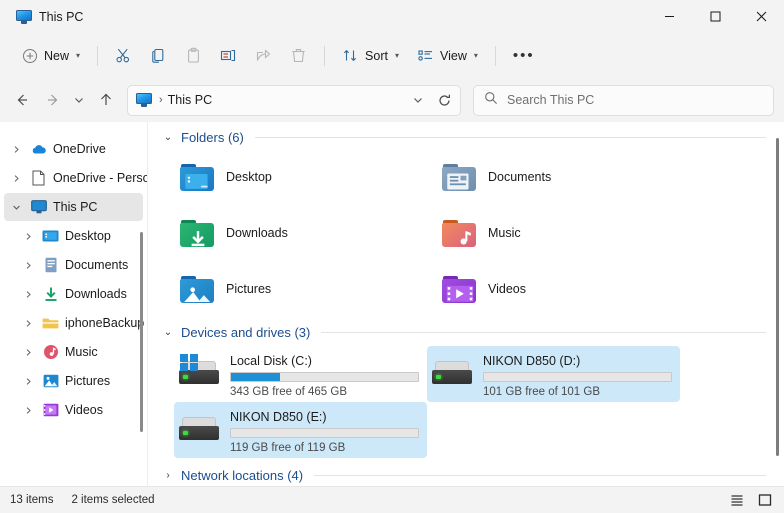 This screenshot has height=513, width=784. What do you see at coordinates (193, 56) in the screenshot?
I see `paste-button` at bounding box center [193, 56].